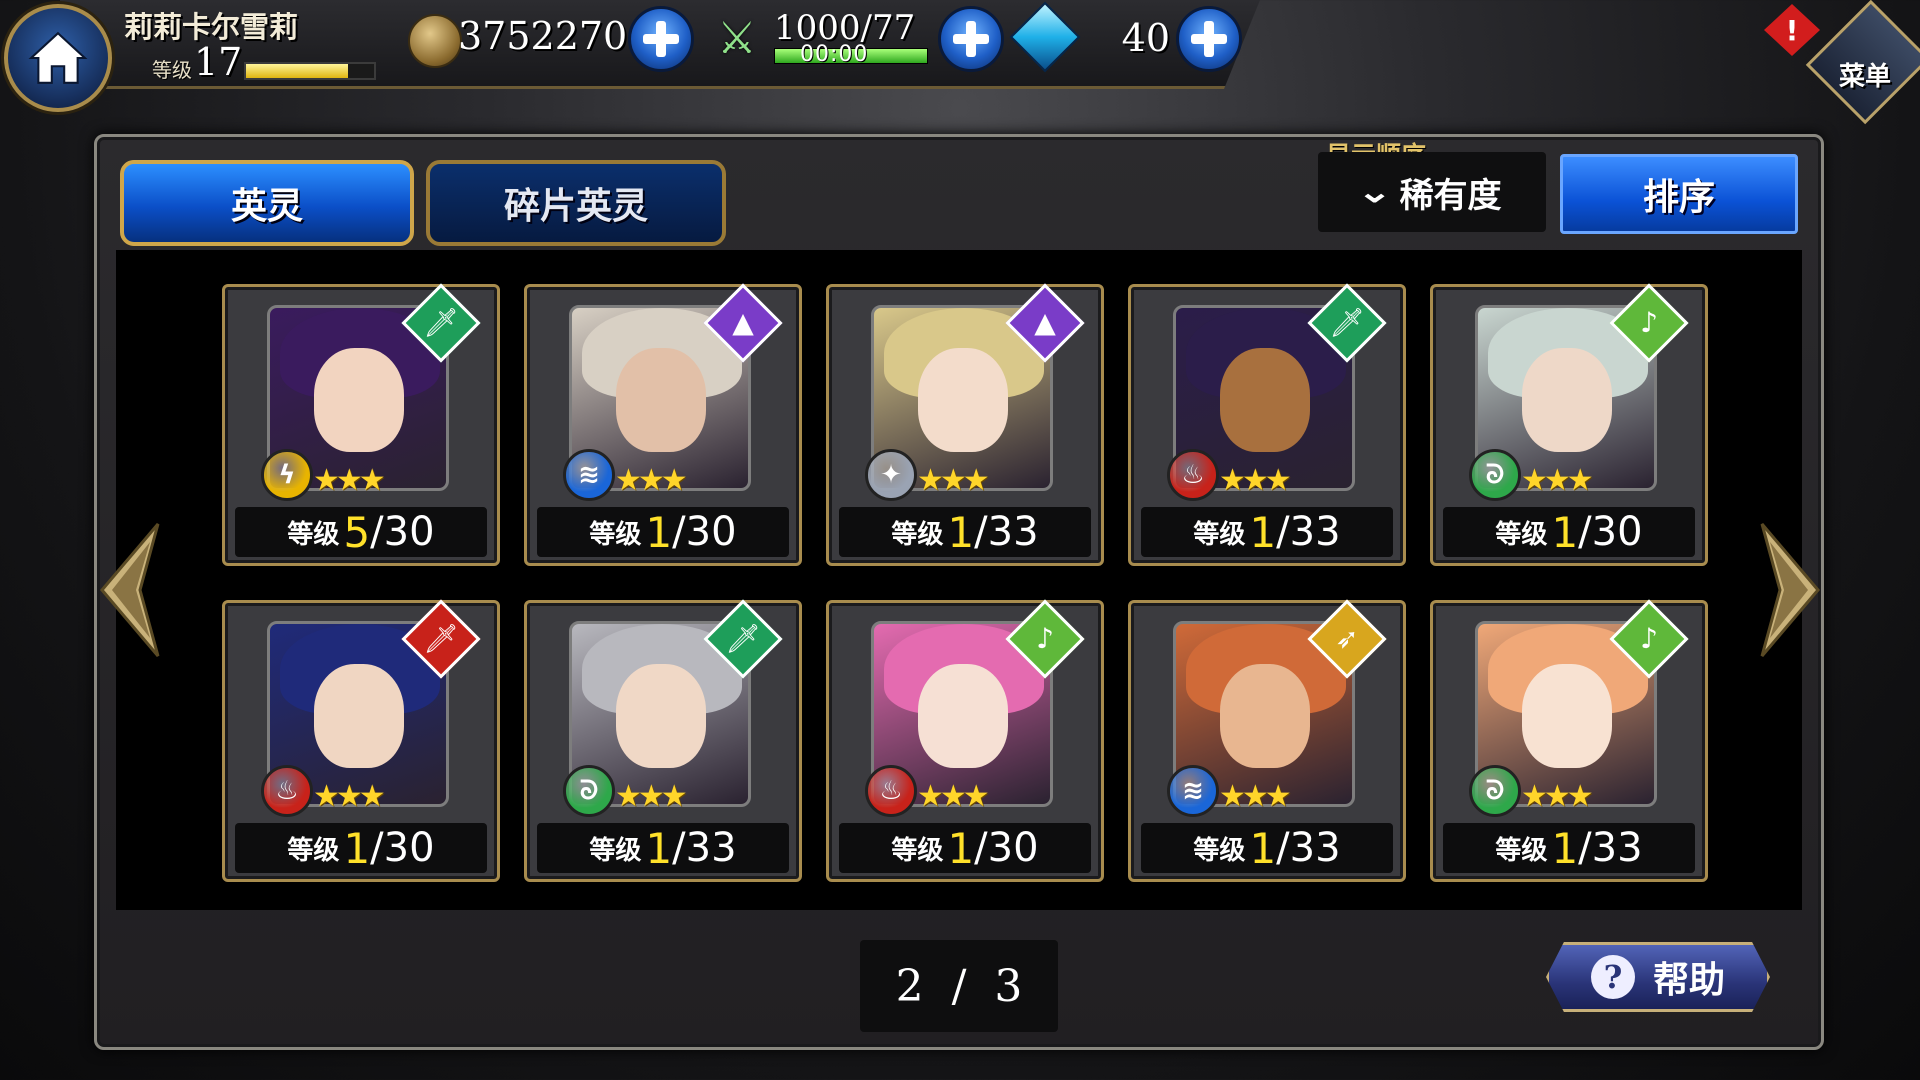  Describe the element at coordinates (172, 70) in the screenshot. I see `player-level-label: 等级` at that location.